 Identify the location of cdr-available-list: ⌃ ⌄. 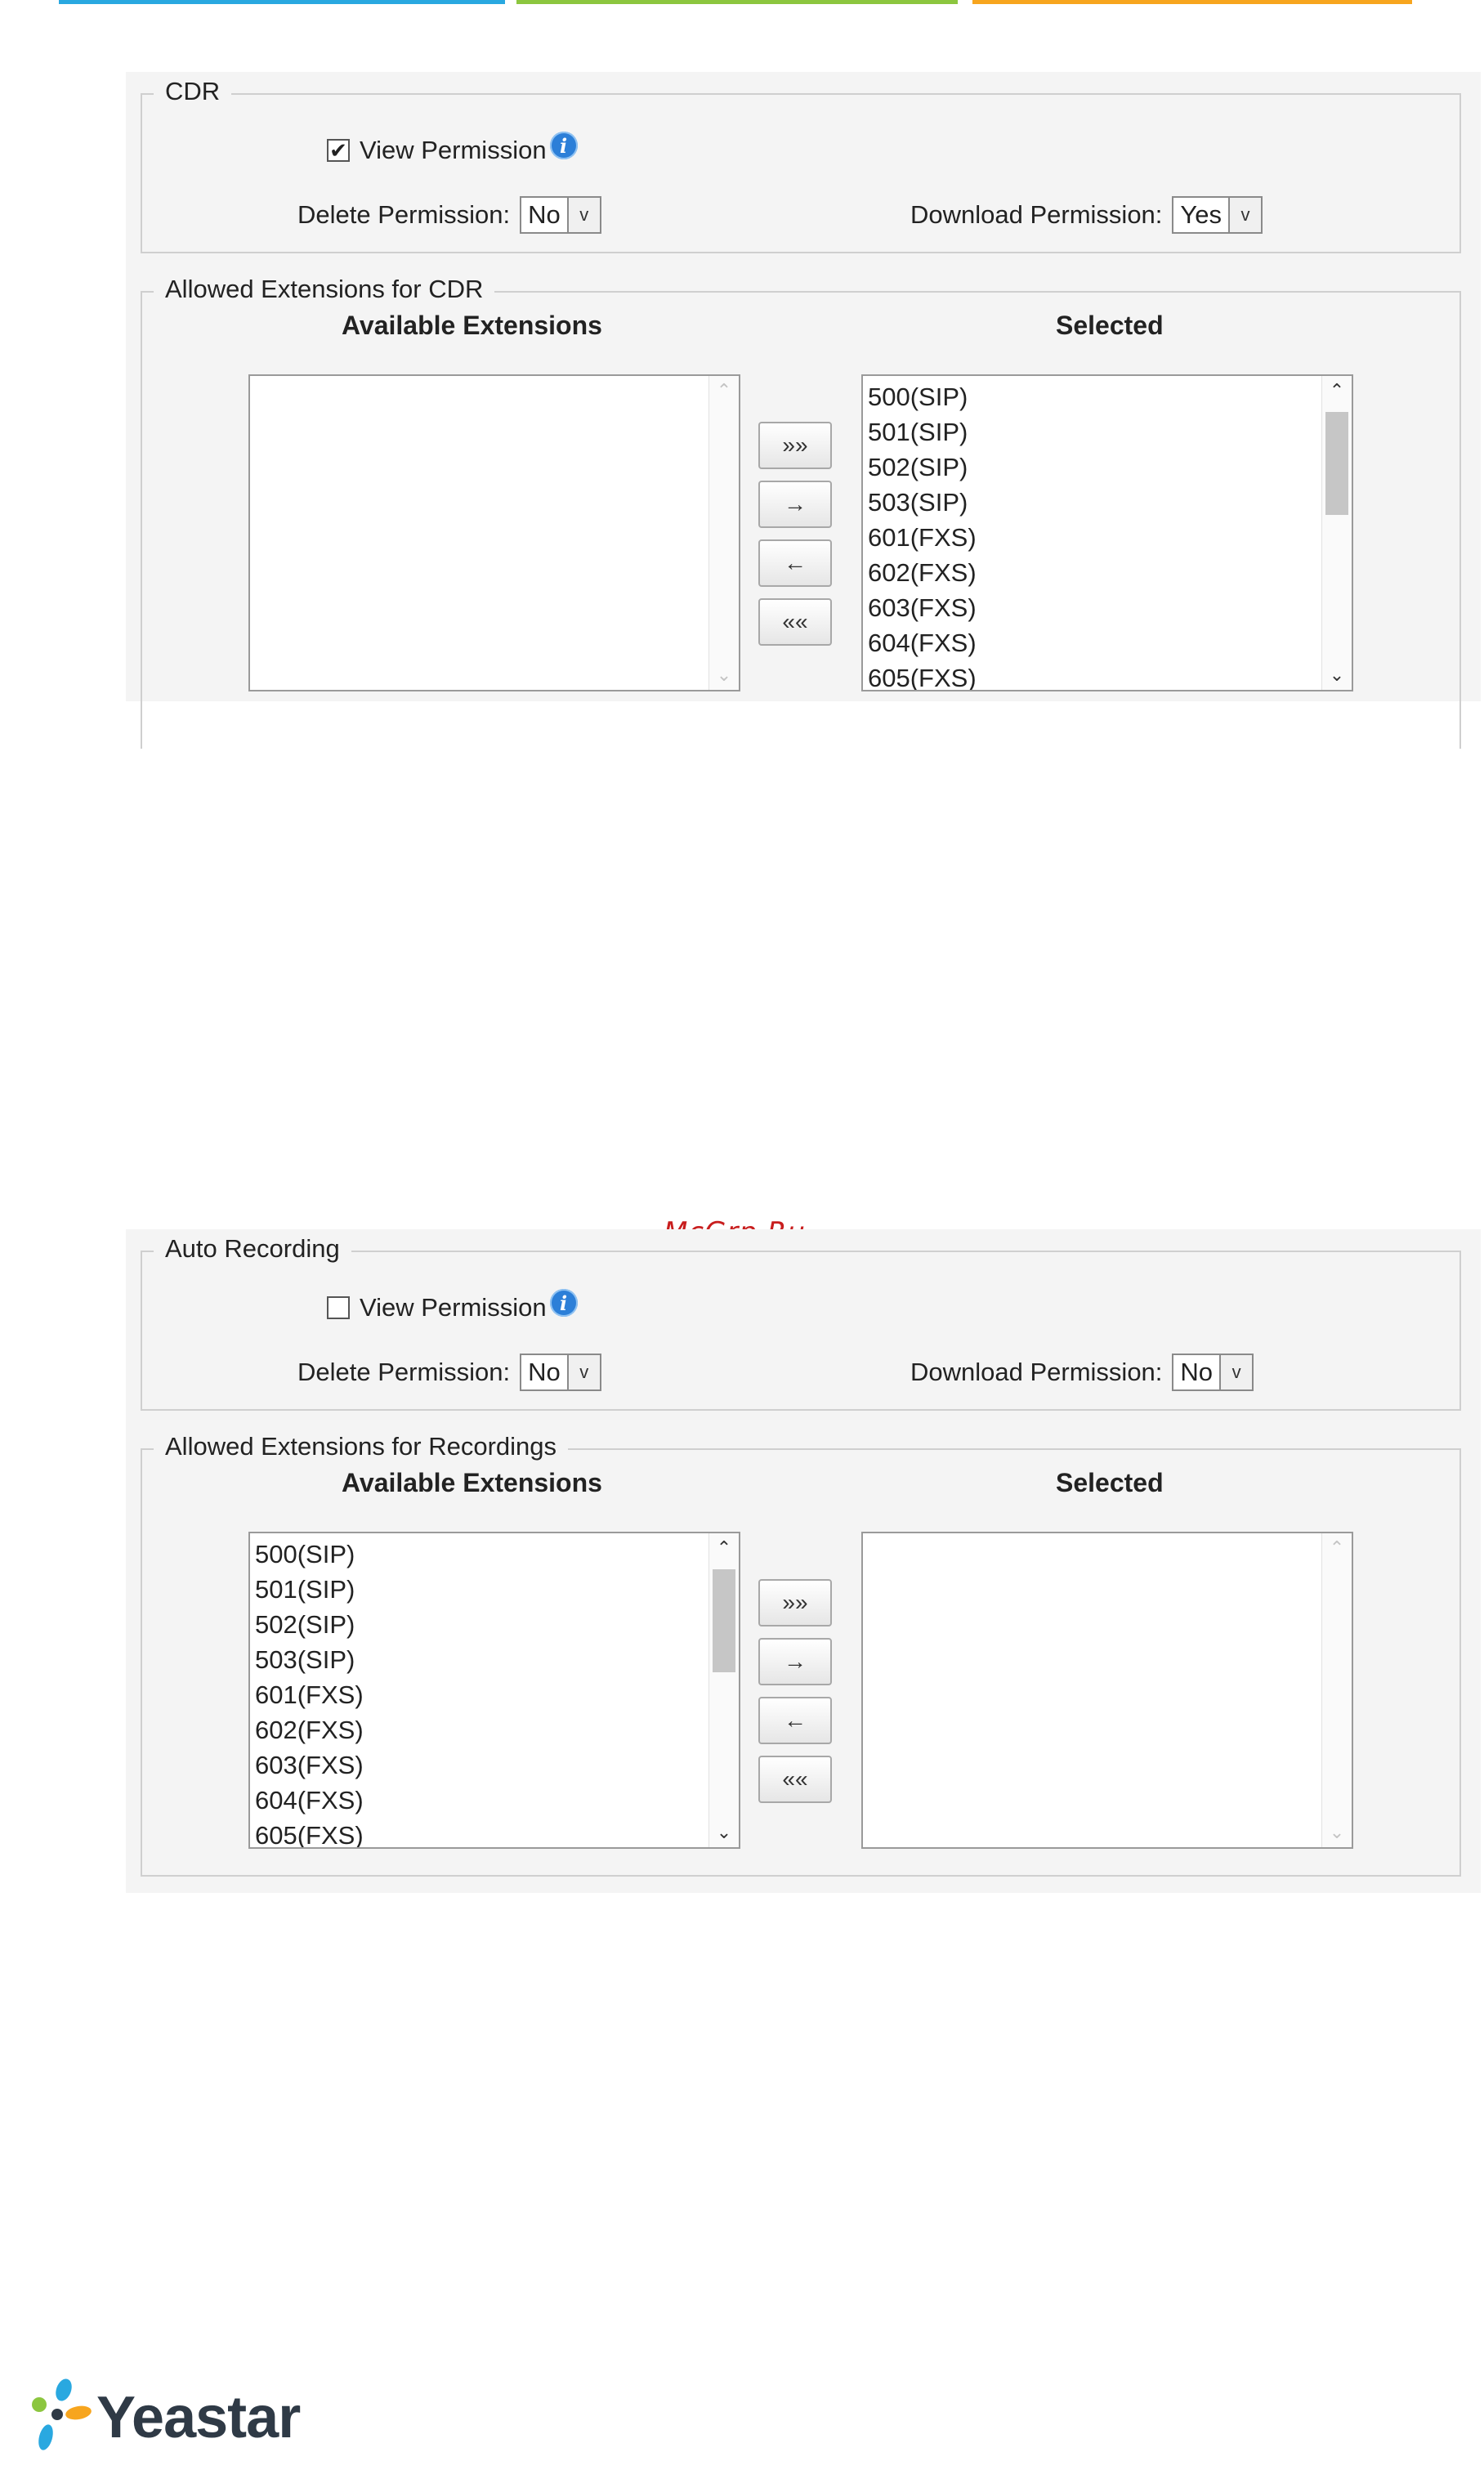
(494, 532).